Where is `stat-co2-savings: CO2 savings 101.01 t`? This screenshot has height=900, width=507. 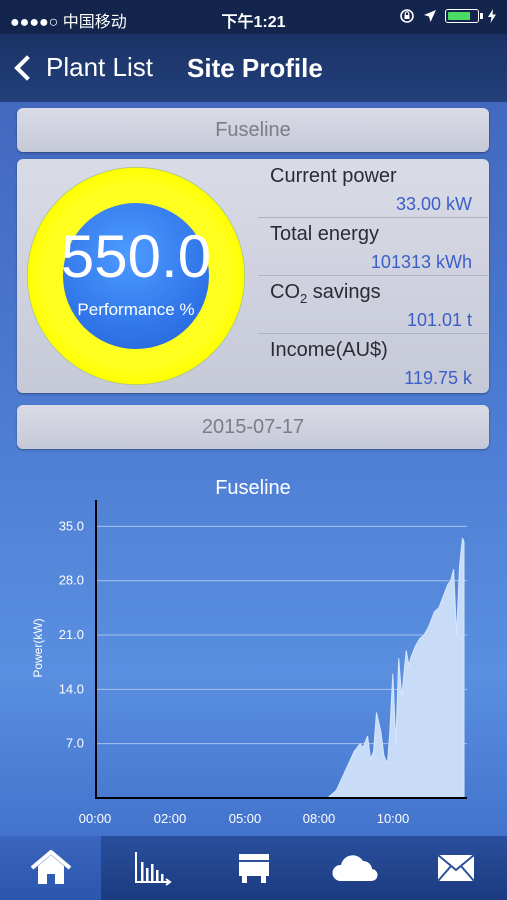
stat-co2-savings: CO2 savings 101.01 t is located at coordinates (373, 305).